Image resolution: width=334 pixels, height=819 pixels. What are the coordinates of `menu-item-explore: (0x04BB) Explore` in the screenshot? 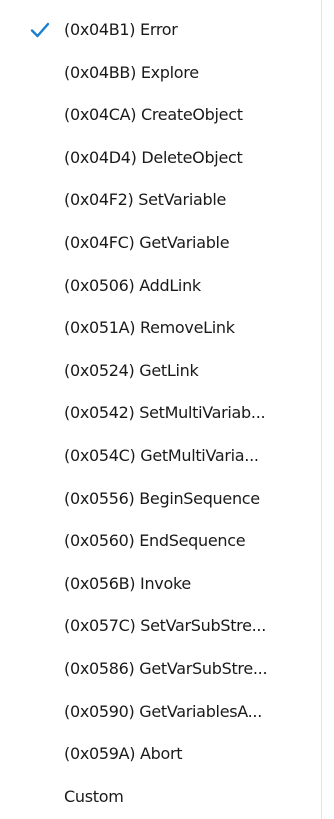 It's located at (160, 72).